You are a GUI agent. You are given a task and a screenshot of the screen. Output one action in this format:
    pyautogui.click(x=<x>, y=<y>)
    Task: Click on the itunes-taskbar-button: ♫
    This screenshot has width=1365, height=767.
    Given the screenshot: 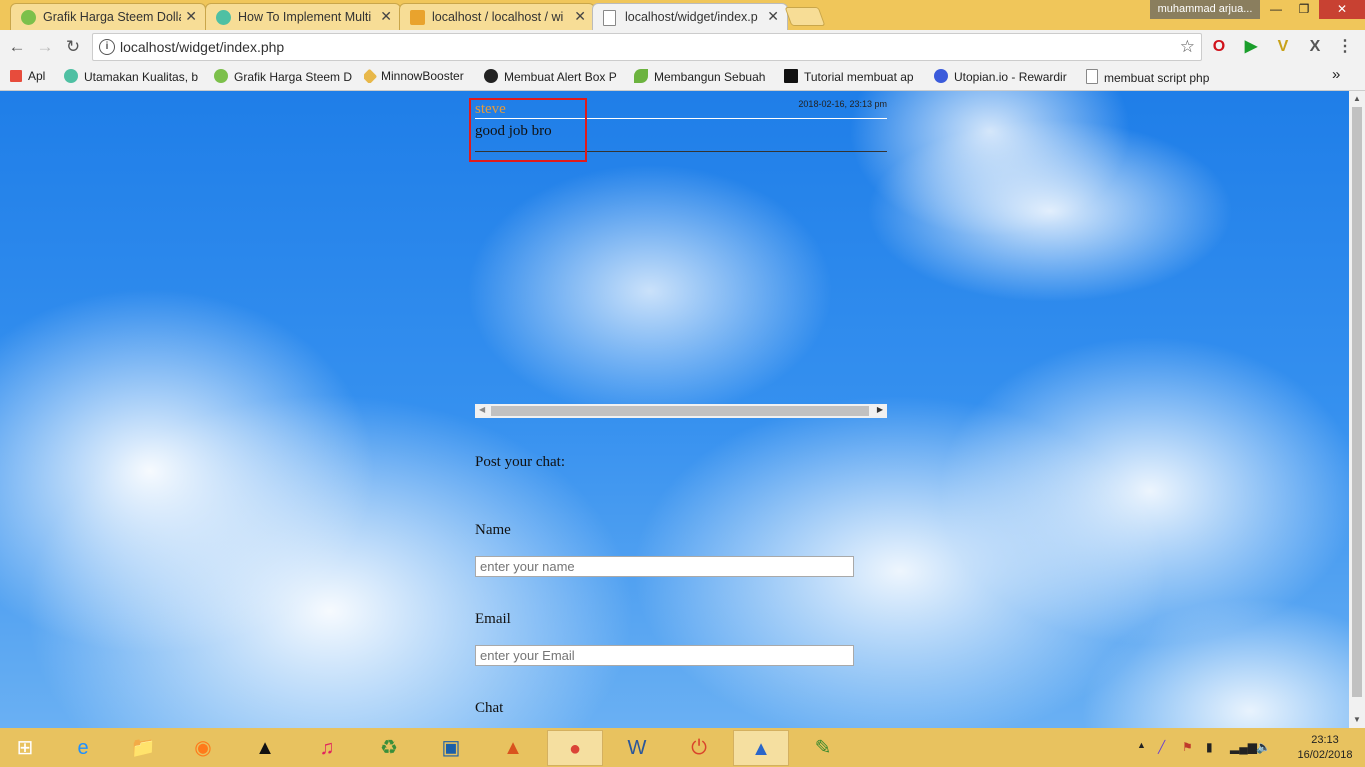 What is the action you would take?
    pyautogui.click(x=327, y=748)
    